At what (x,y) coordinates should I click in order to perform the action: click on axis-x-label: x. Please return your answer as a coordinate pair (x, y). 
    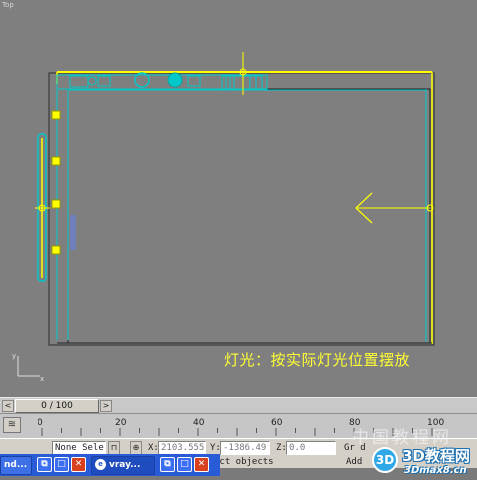
    Looking at the image, I should click on (42, 378).